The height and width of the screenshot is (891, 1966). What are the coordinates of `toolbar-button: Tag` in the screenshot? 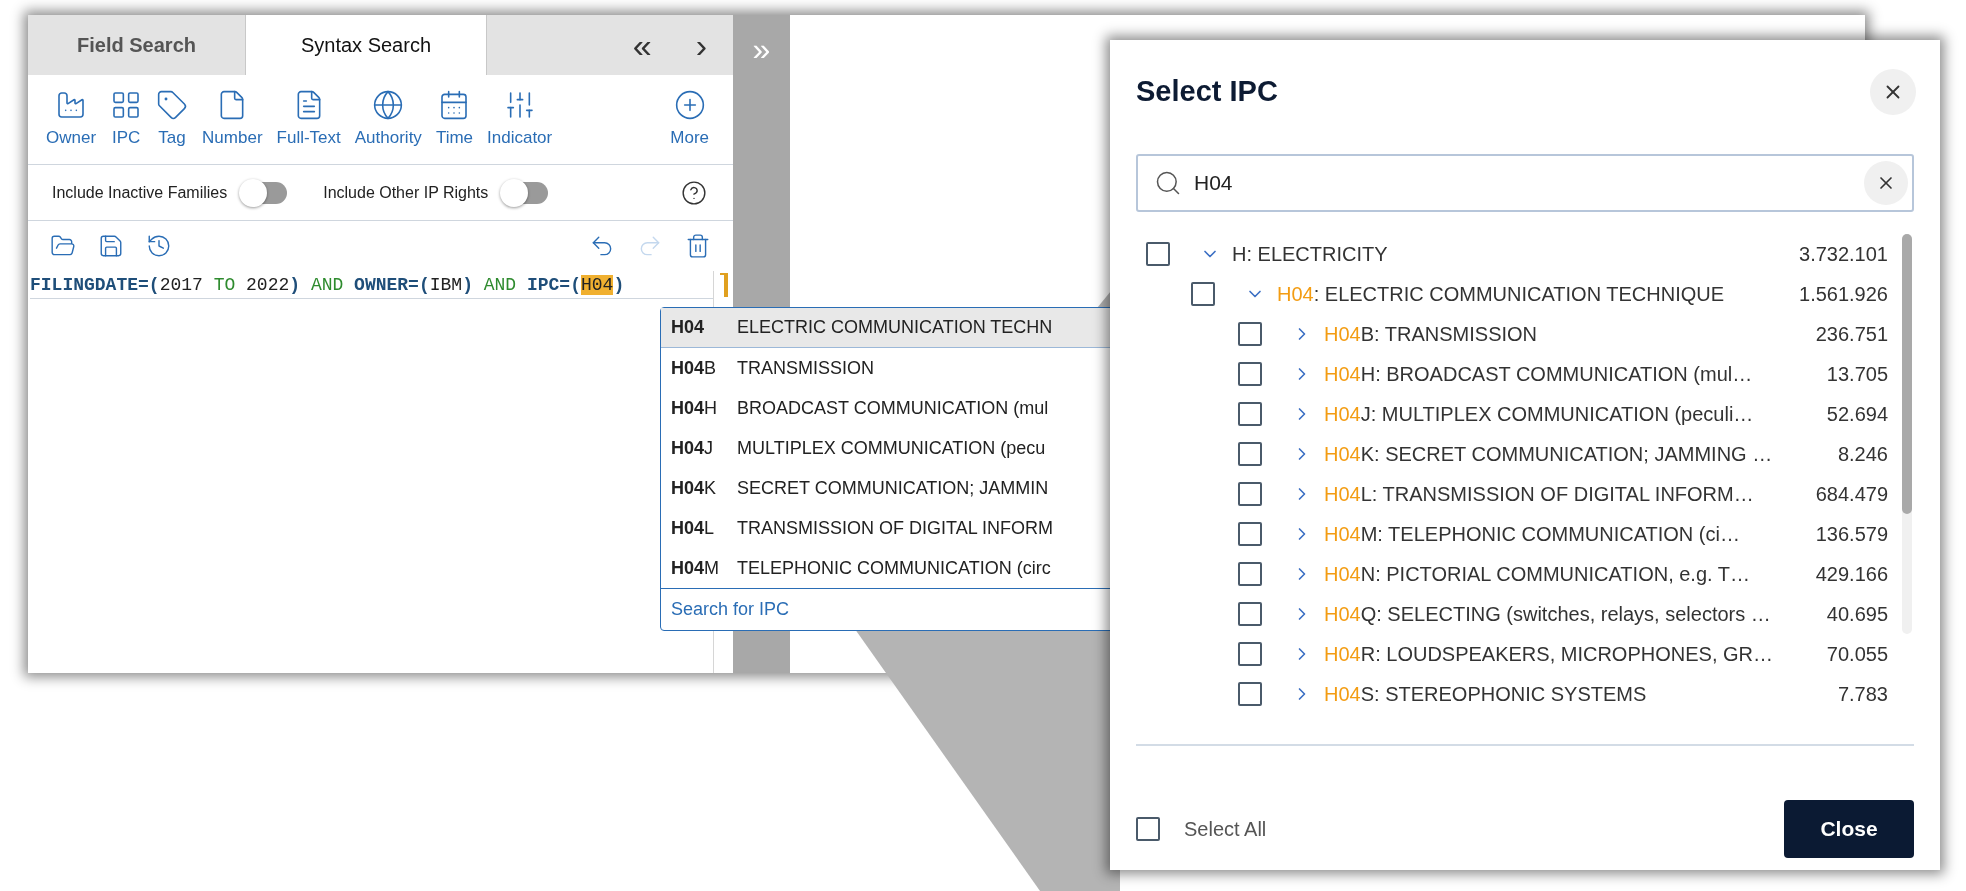 It's located at (172, 119).